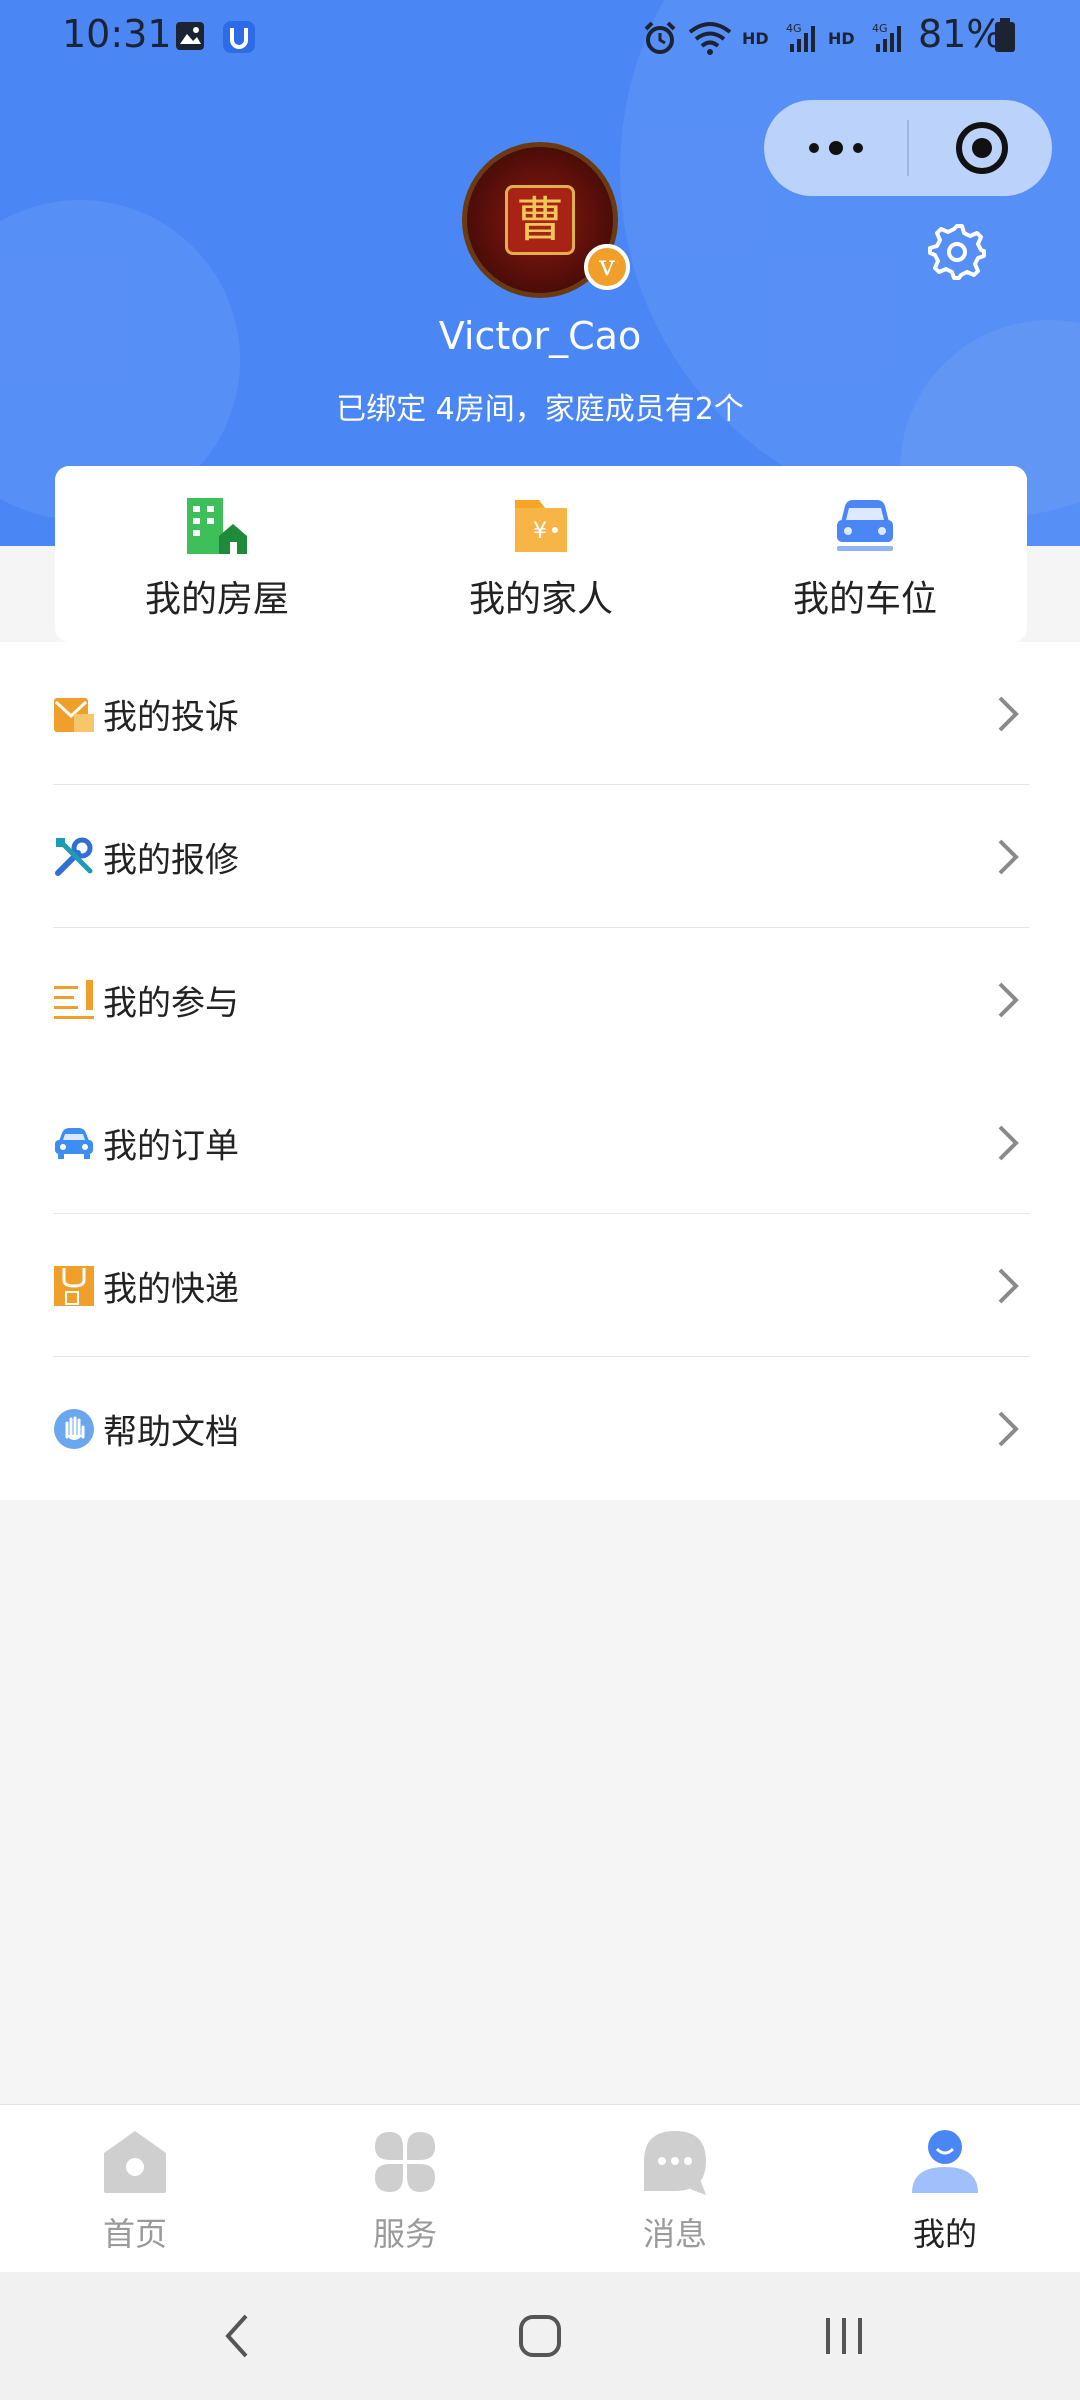 This screenshot has height=2400, width=1080. I want to click on list-icon, so click(74, 999).